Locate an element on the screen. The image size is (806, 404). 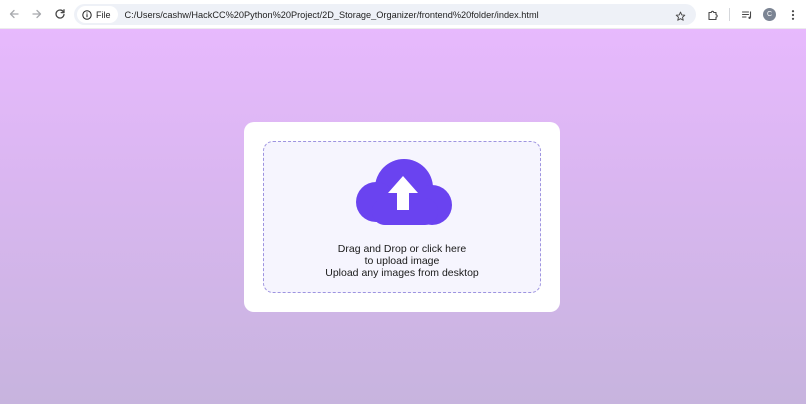
playlist-icon is located at coordinates (746, 14).